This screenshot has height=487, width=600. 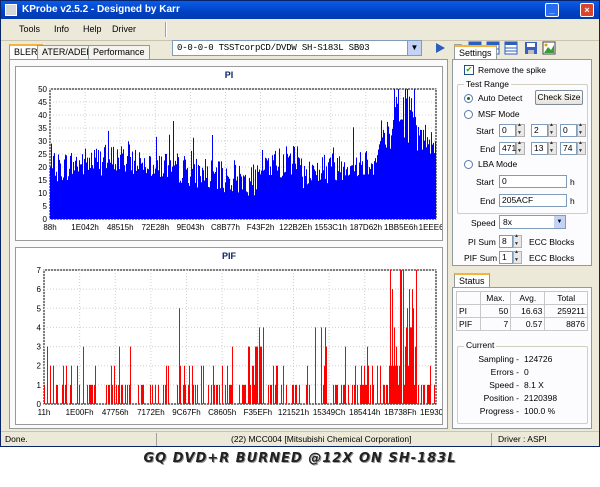 I want to click on y-tick-label: 40, so click(x=42, y=115).